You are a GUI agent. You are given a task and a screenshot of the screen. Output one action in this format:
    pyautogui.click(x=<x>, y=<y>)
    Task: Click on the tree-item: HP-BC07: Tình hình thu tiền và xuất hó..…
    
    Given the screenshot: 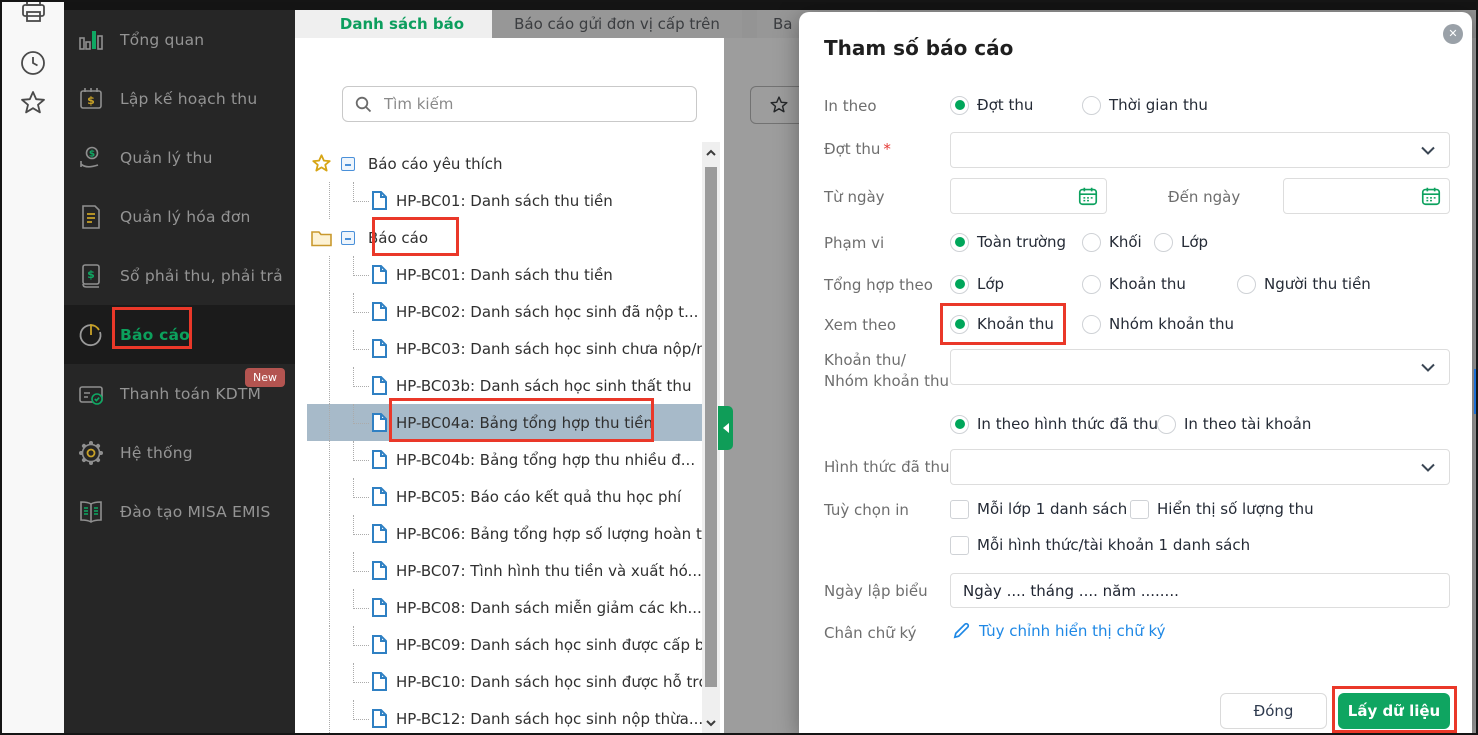 What is the action you would take?
    pyautogui.click(x=498, y=570)
    